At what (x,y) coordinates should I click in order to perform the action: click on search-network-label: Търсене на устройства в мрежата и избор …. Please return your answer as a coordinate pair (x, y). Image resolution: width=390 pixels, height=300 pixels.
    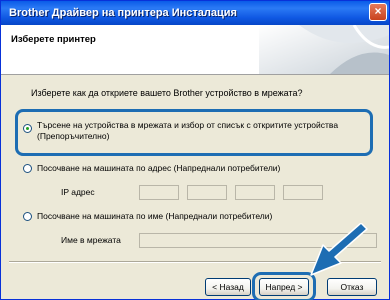
    Looking at the image, I should click on (188, 130).